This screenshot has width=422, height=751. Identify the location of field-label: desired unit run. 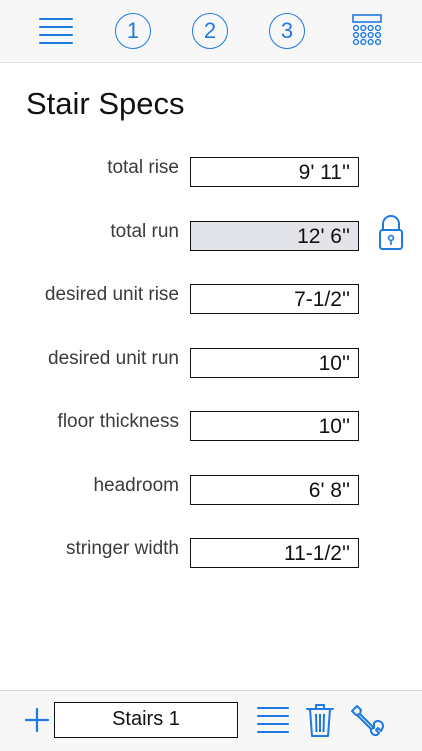
(113, 358).